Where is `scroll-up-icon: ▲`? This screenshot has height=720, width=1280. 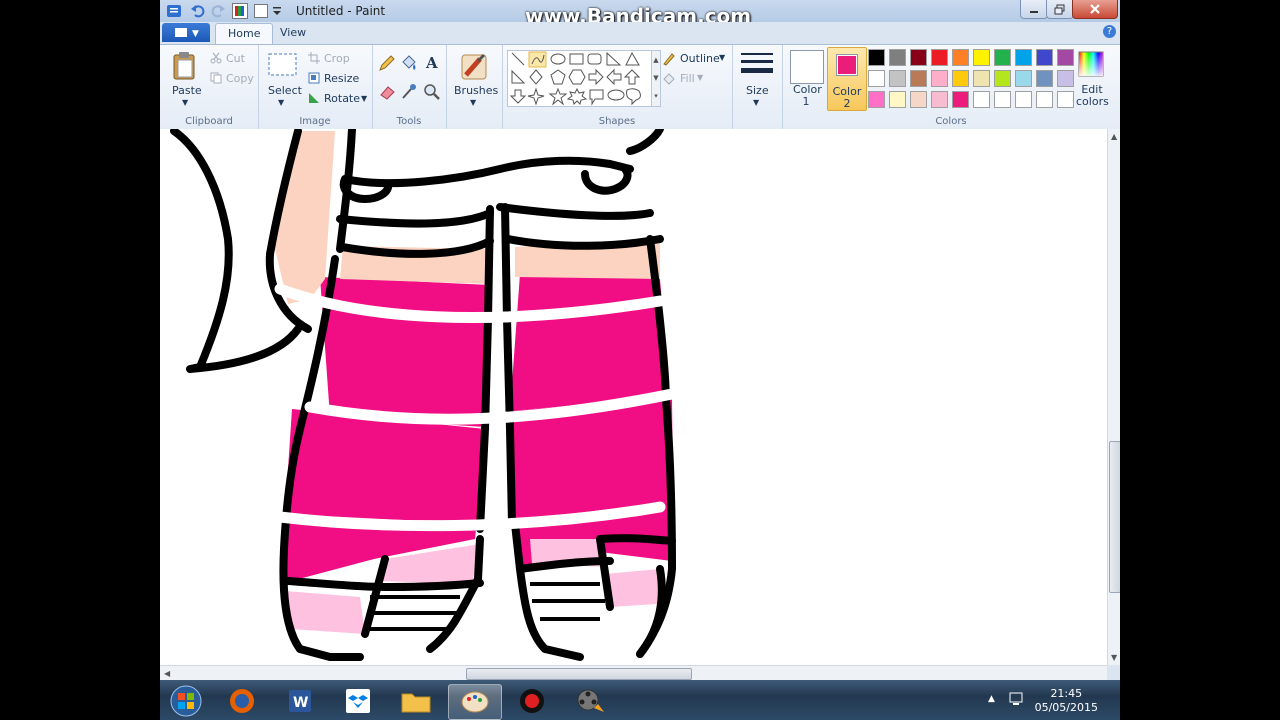
scroll-up-icon: ▲ is located at coordinates (1114, 136).